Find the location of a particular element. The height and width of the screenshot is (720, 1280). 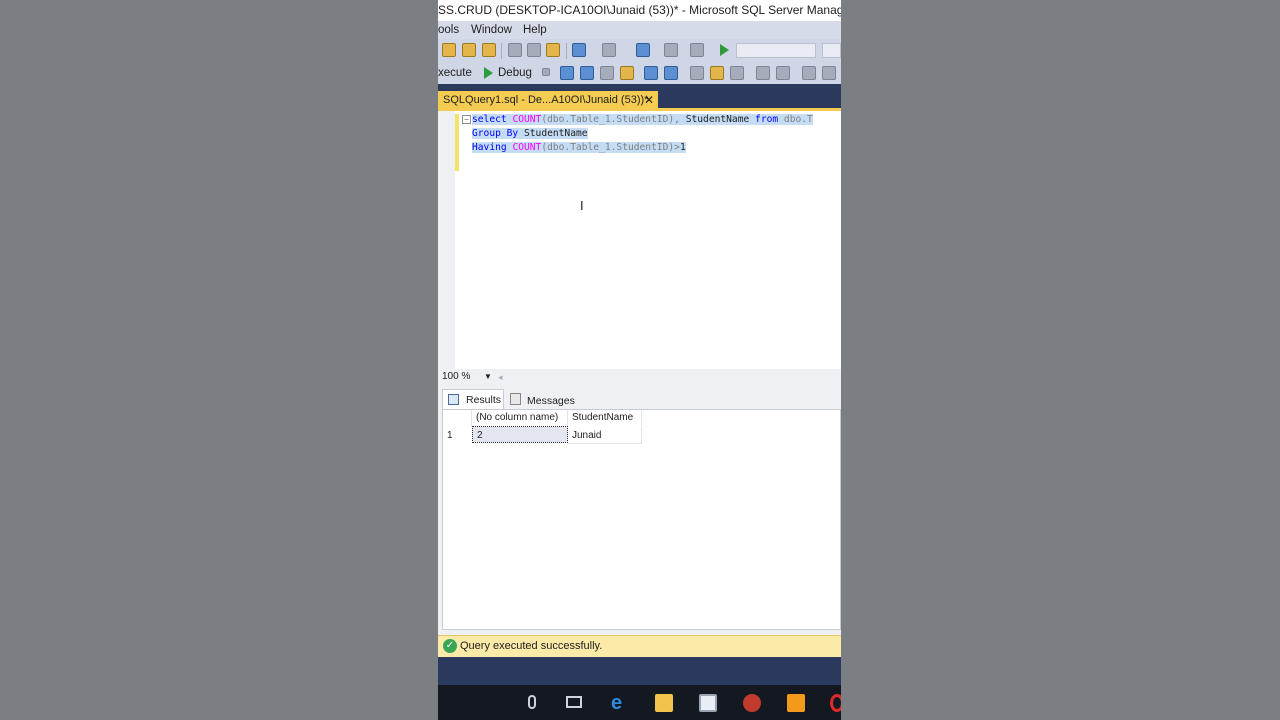

row-number: 1 is located at coordinates (457, 435).